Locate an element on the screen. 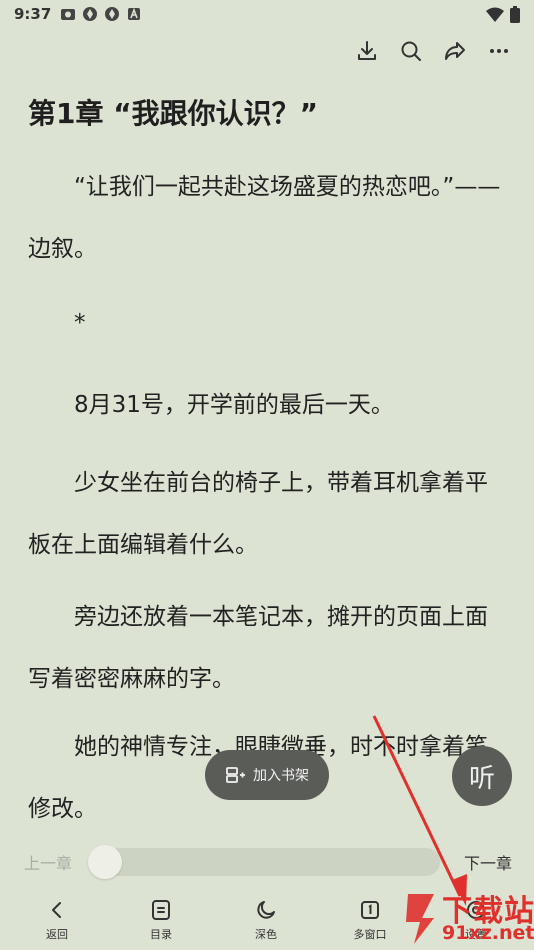  system-icons is located at coordinates (503, 14).